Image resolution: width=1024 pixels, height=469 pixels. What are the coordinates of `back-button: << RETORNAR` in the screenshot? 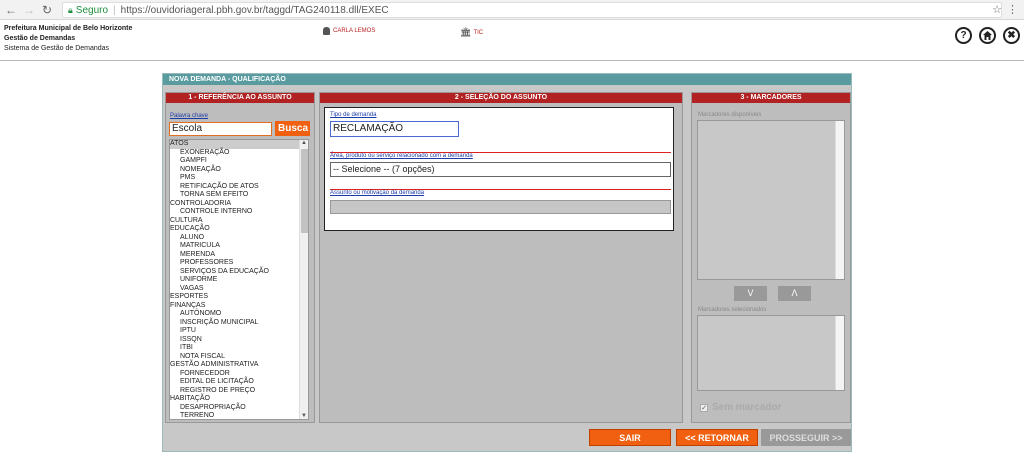 It's located at (717, 437).